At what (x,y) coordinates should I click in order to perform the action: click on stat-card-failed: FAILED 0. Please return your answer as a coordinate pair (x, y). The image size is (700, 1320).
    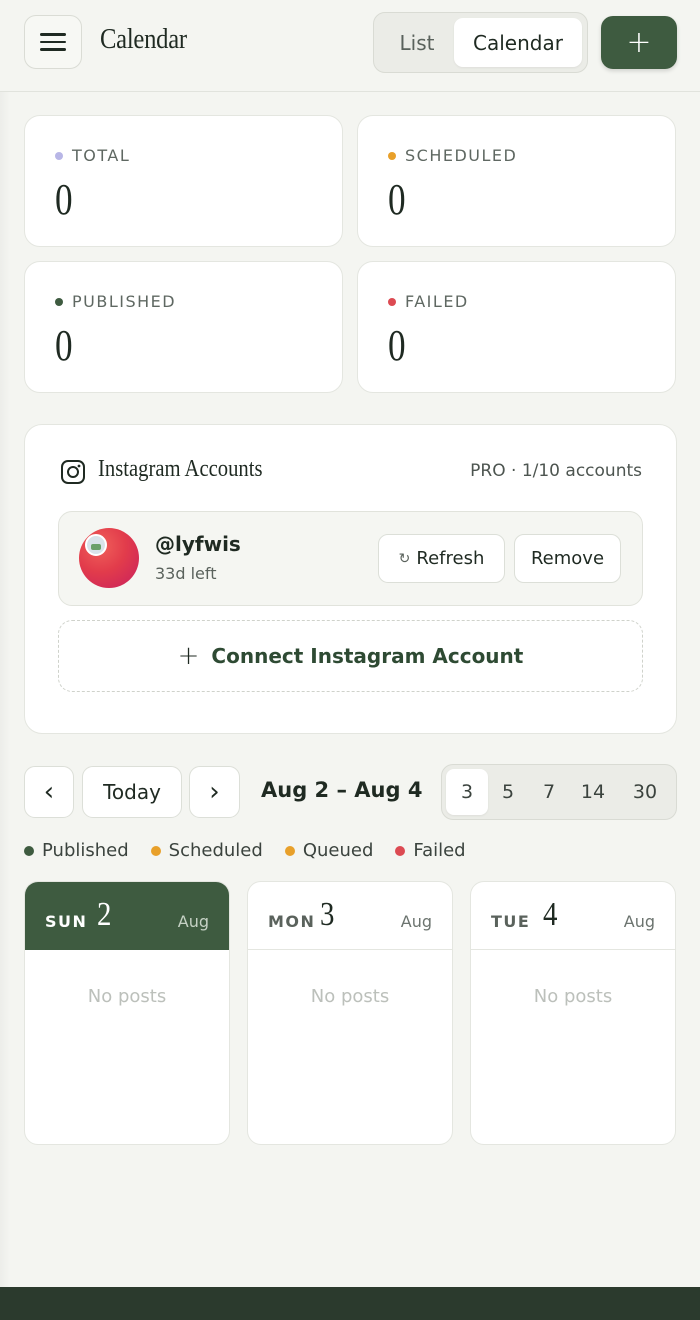
    Looking at the image, I should click on (516, 327).